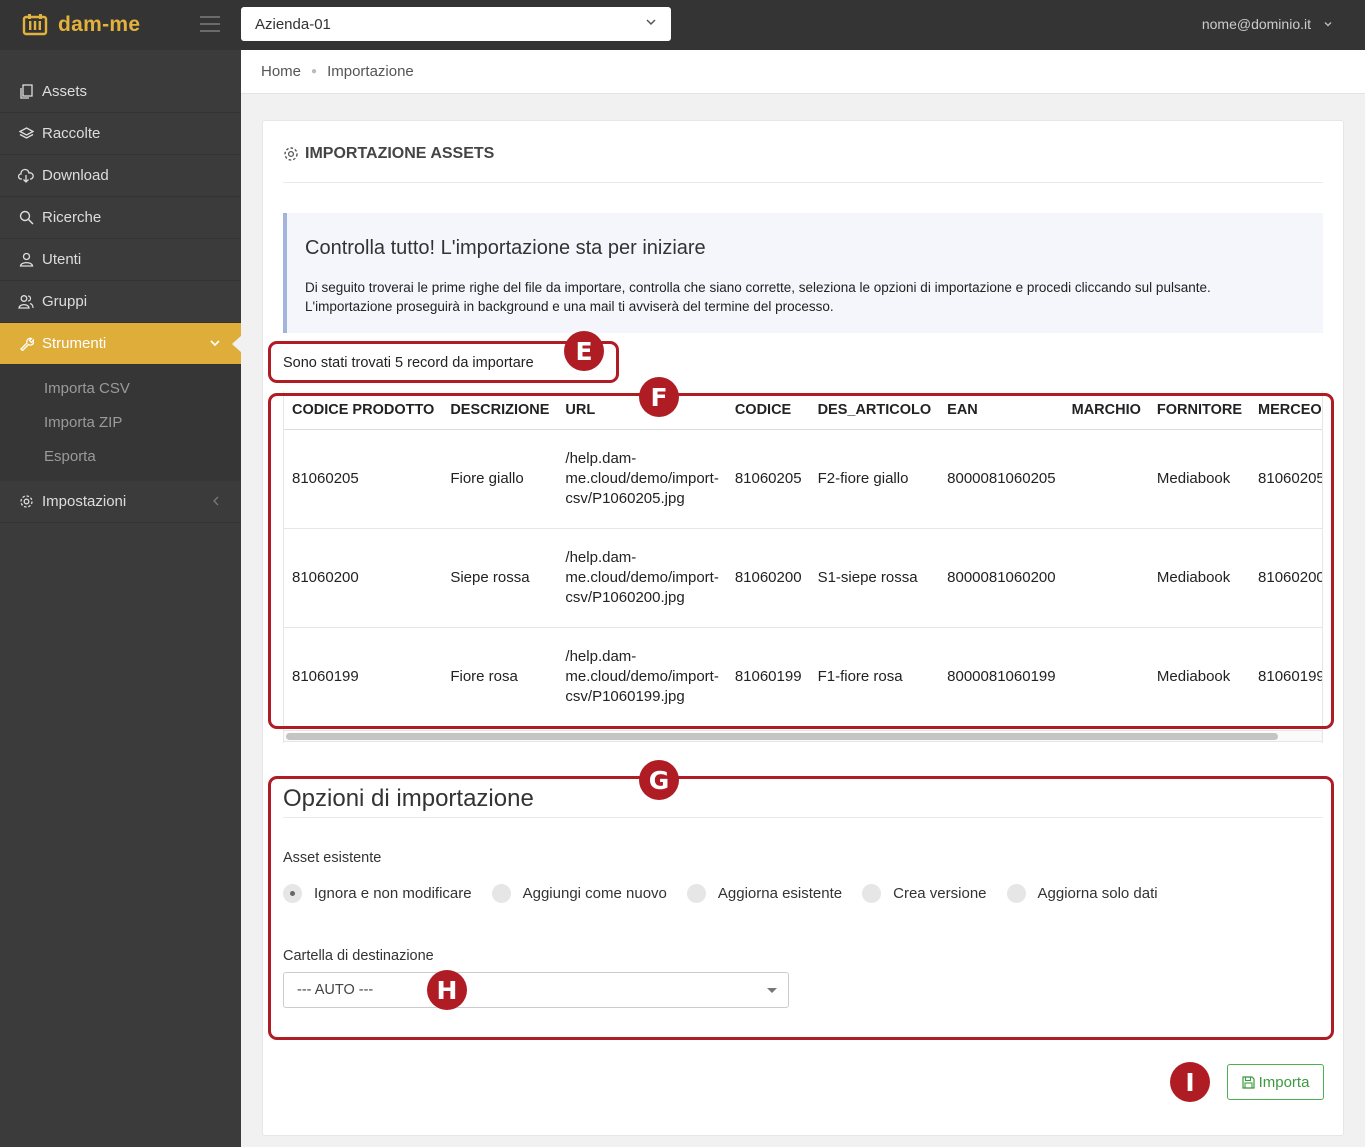 Image resolution: width=1365 pixels, height=1147 pixels. Describe the element at coordinates (26, 134) in the screenshot. I see `layers-icon` at that location.